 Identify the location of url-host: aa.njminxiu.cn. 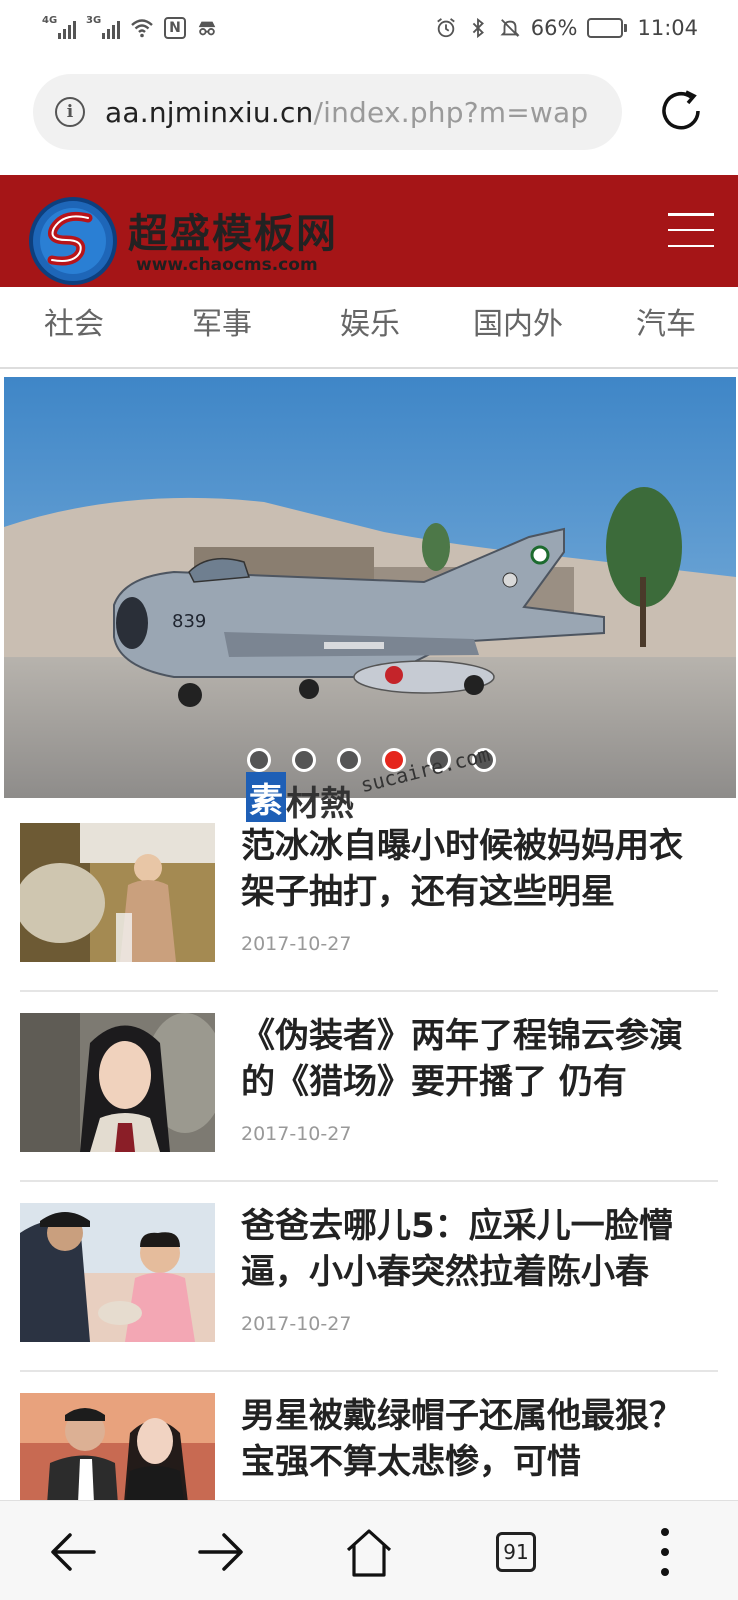
(209, 112).